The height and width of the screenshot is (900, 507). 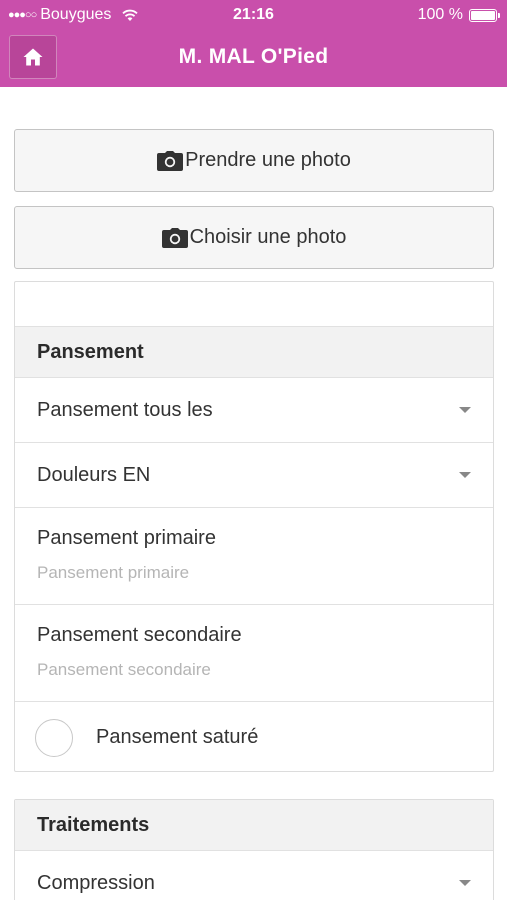 I want to click on take-photo-label: Prendre une photo, so click(x=268, y=160).